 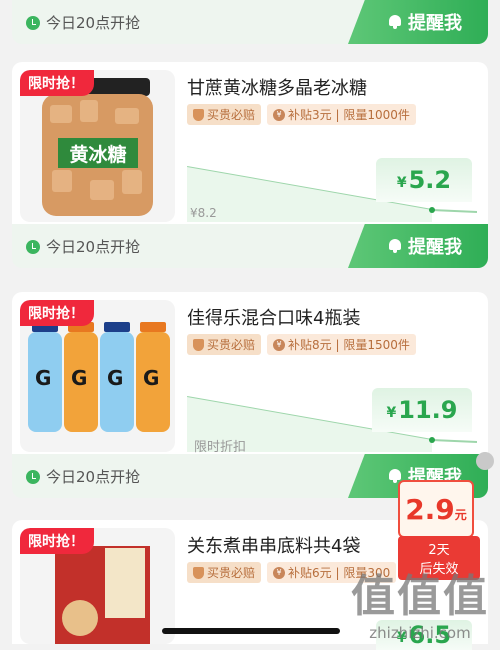 I want to click on product-image: 限时抢！, so click(x=97, y=586).